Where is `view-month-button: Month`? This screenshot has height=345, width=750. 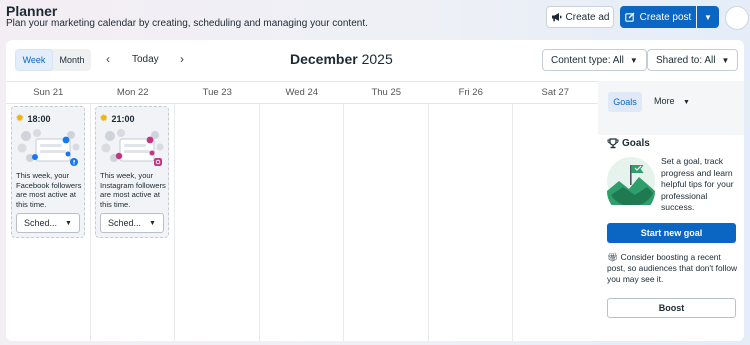 view-month-button: Month is located at coordinates (72, 60).